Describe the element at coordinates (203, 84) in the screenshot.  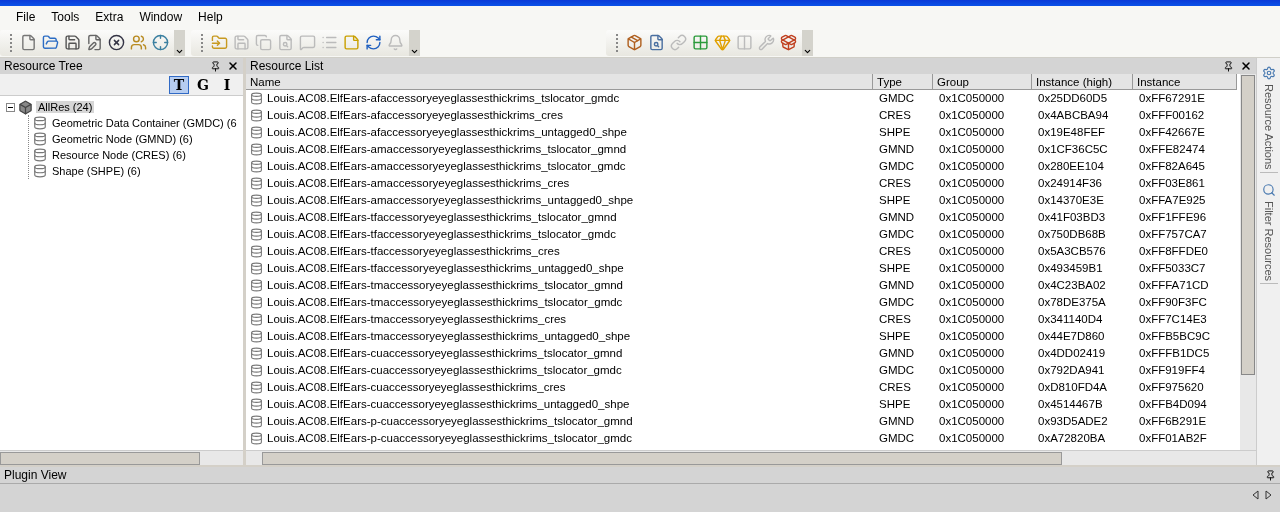
I see `view-toggle: G` at that location.